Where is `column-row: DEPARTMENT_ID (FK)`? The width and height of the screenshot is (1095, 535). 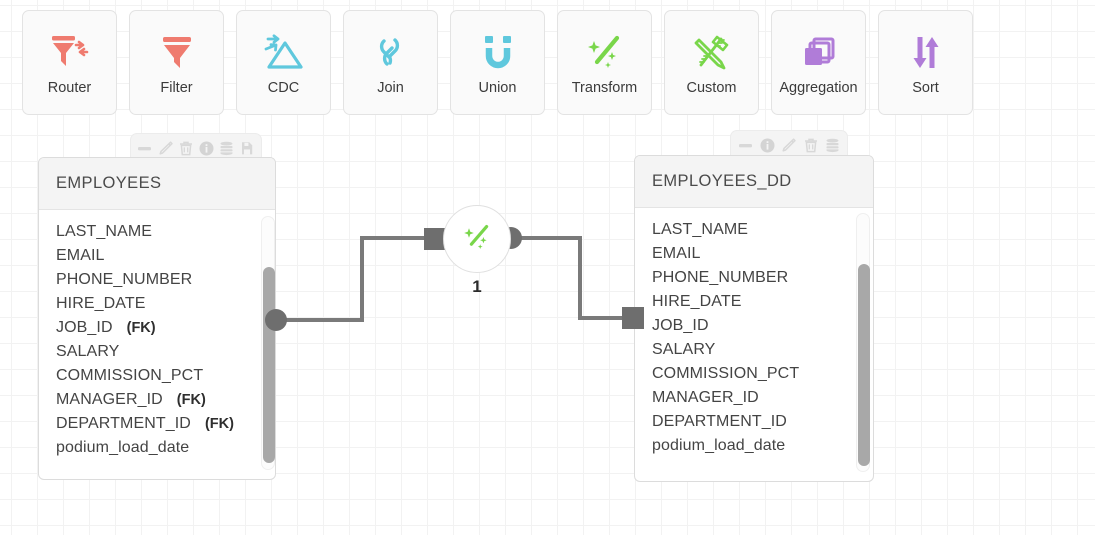 column-row: DEPARTMENT_ID (FK) is located at coordinates (165, 424).